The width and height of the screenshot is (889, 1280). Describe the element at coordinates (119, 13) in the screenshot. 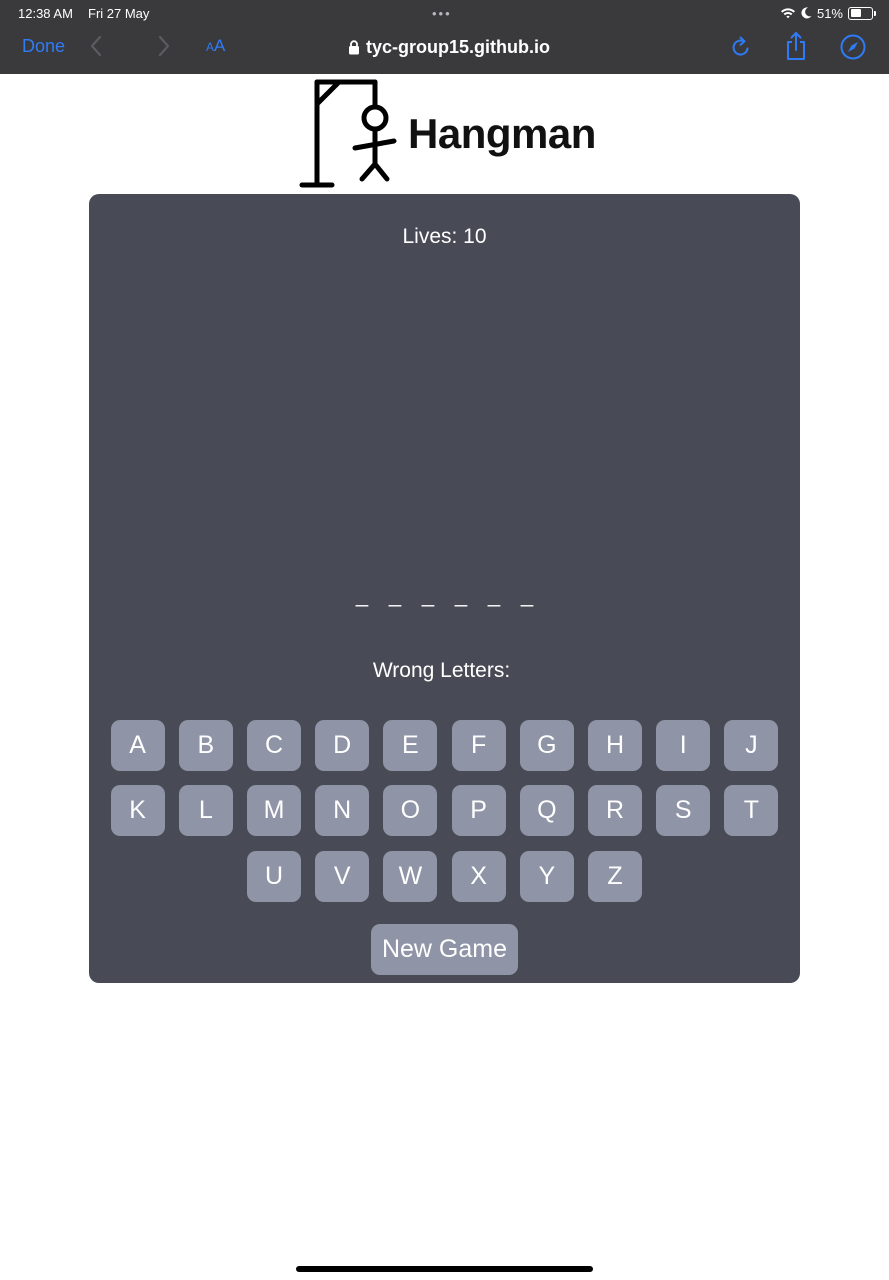

I see `status-date: Fri 27 May` at that location.